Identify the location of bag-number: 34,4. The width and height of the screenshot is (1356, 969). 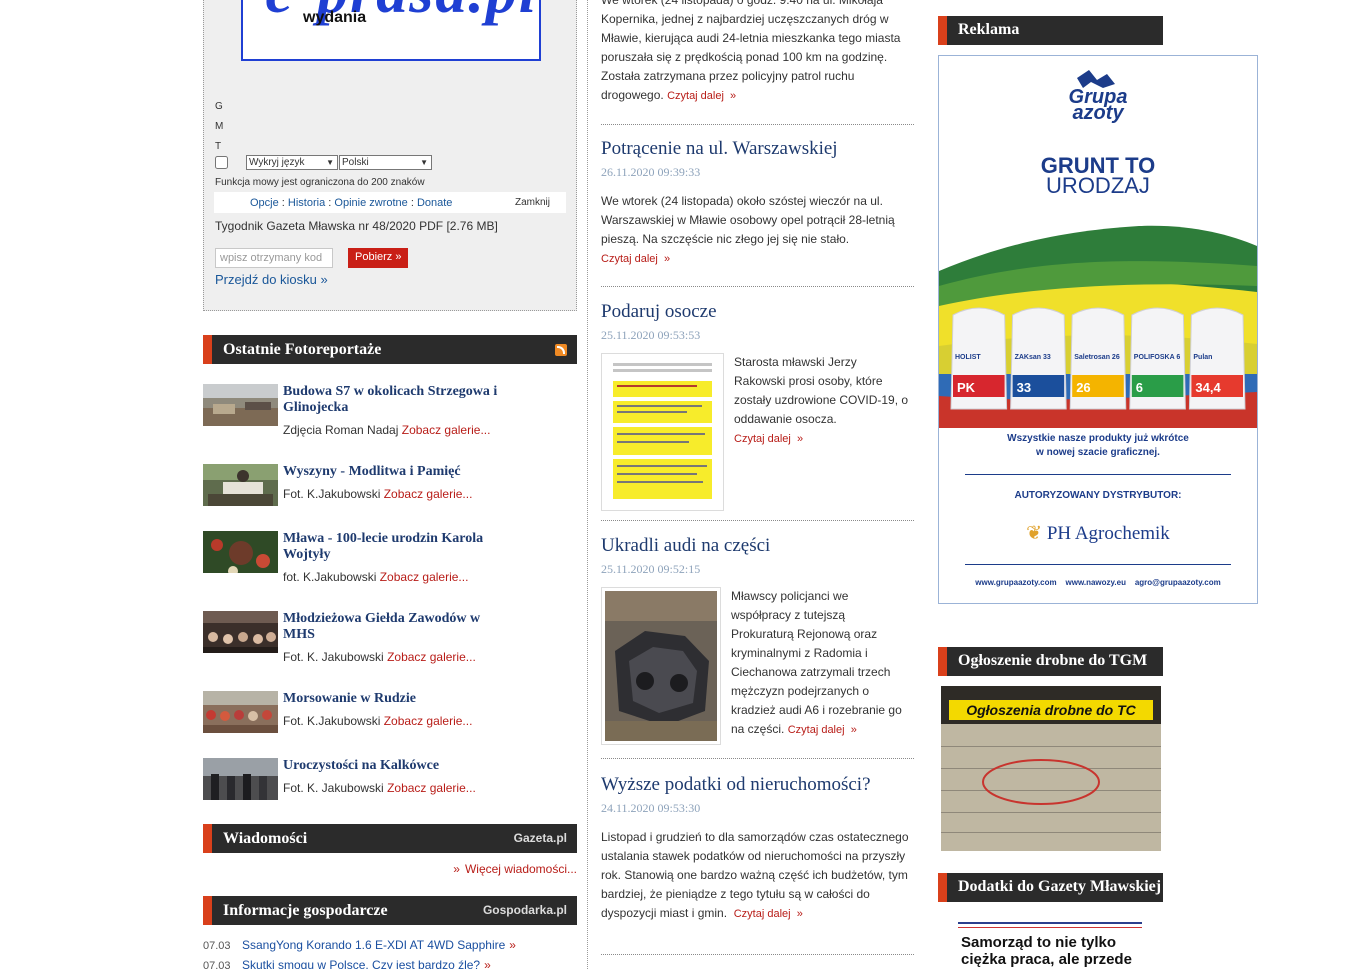
(1208, 387).